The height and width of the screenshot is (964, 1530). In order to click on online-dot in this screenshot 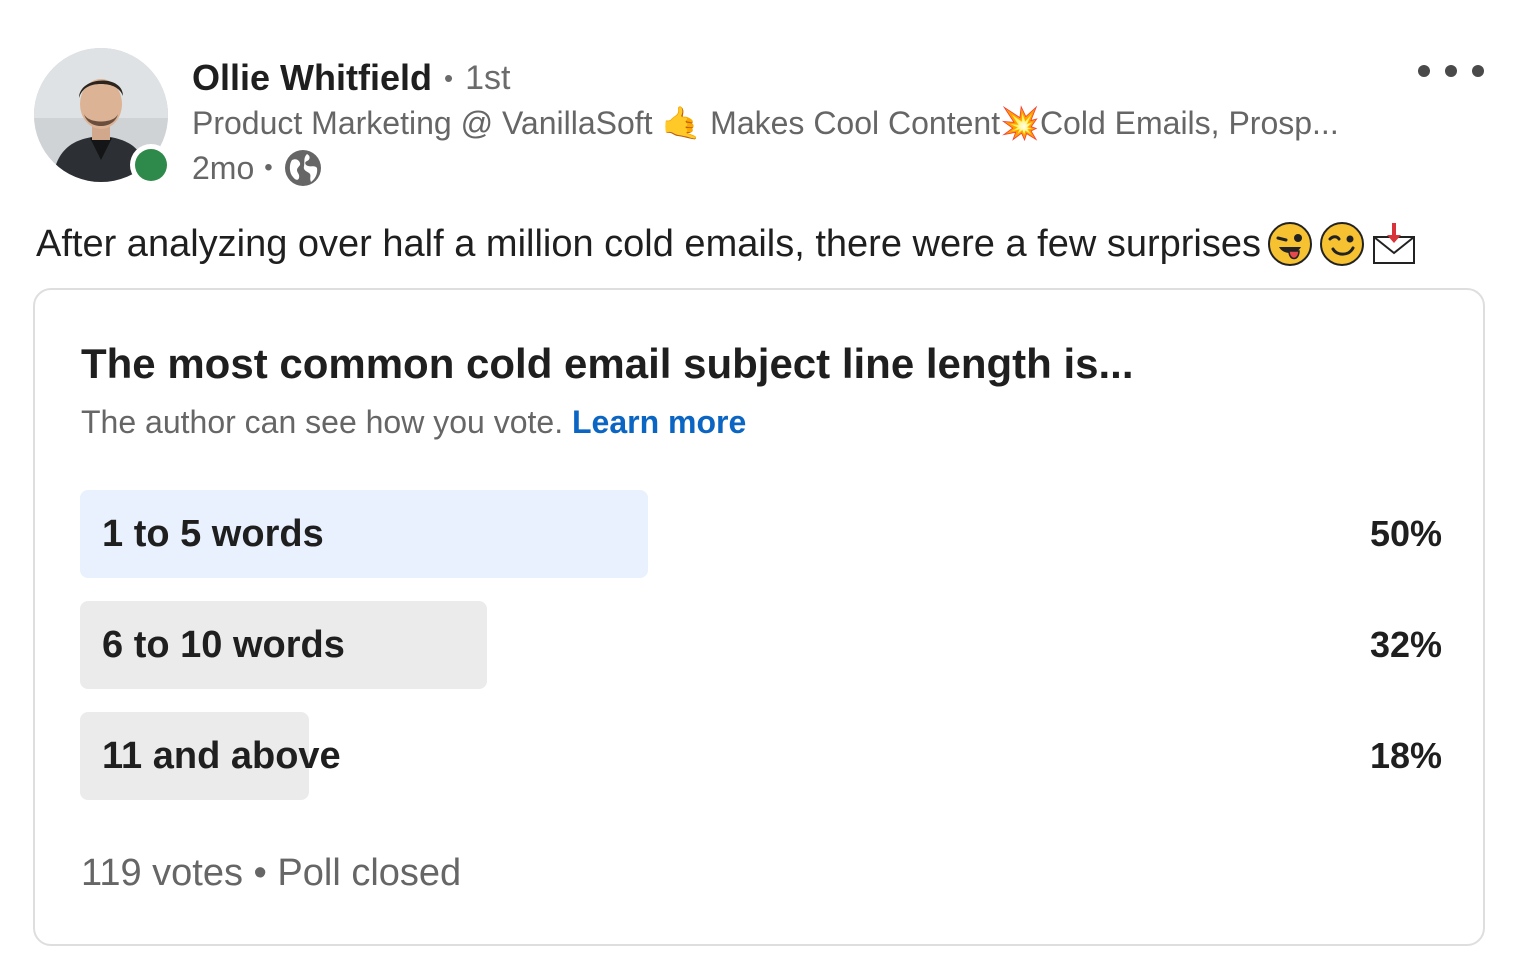, I will do `click(151, 165)`.